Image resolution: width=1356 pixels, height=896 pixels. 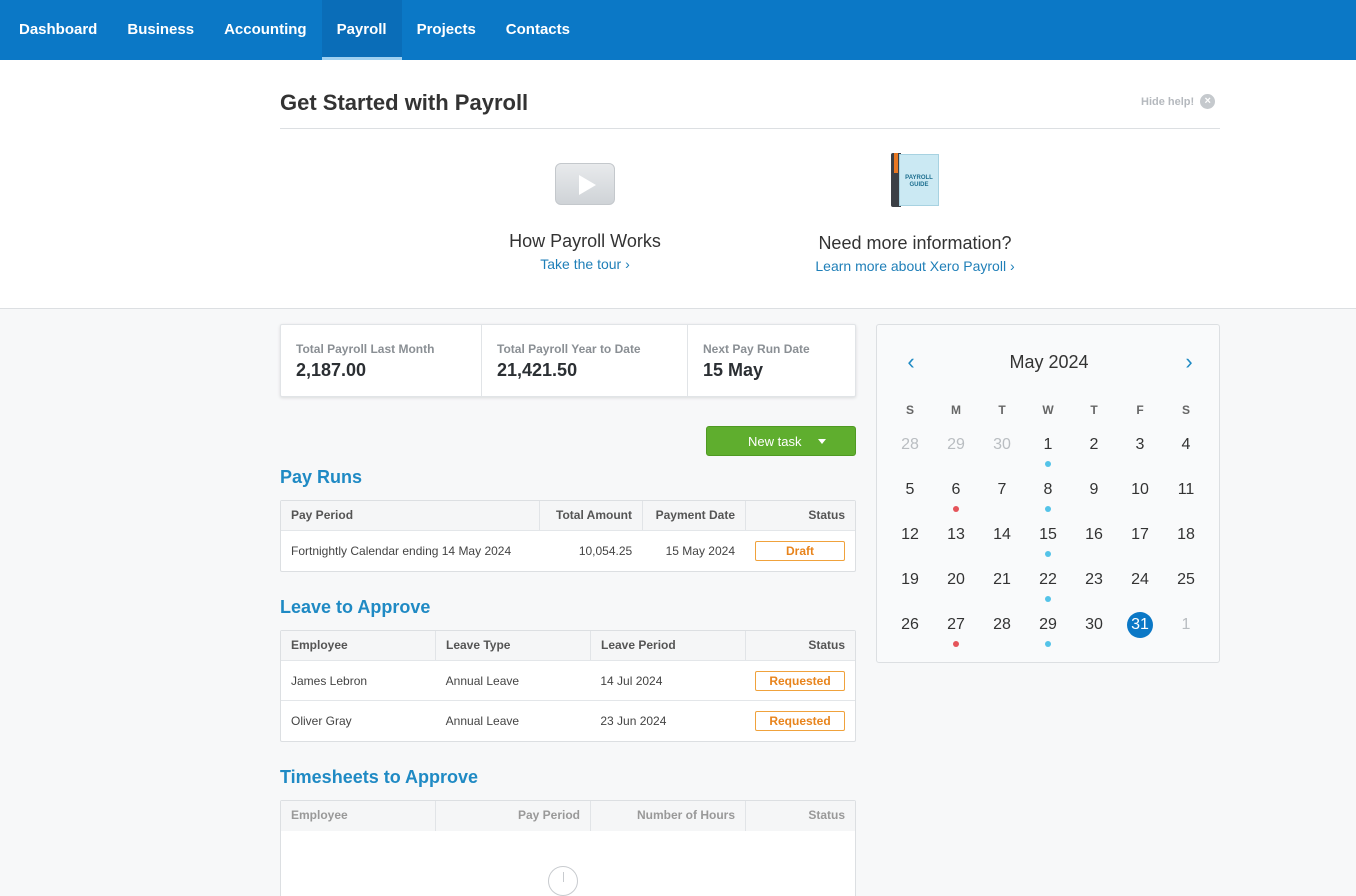 What do you see at coordinates (1186, 489) in the screenshot?
I see `day-number: 11` at bounding box center [1186, 489].